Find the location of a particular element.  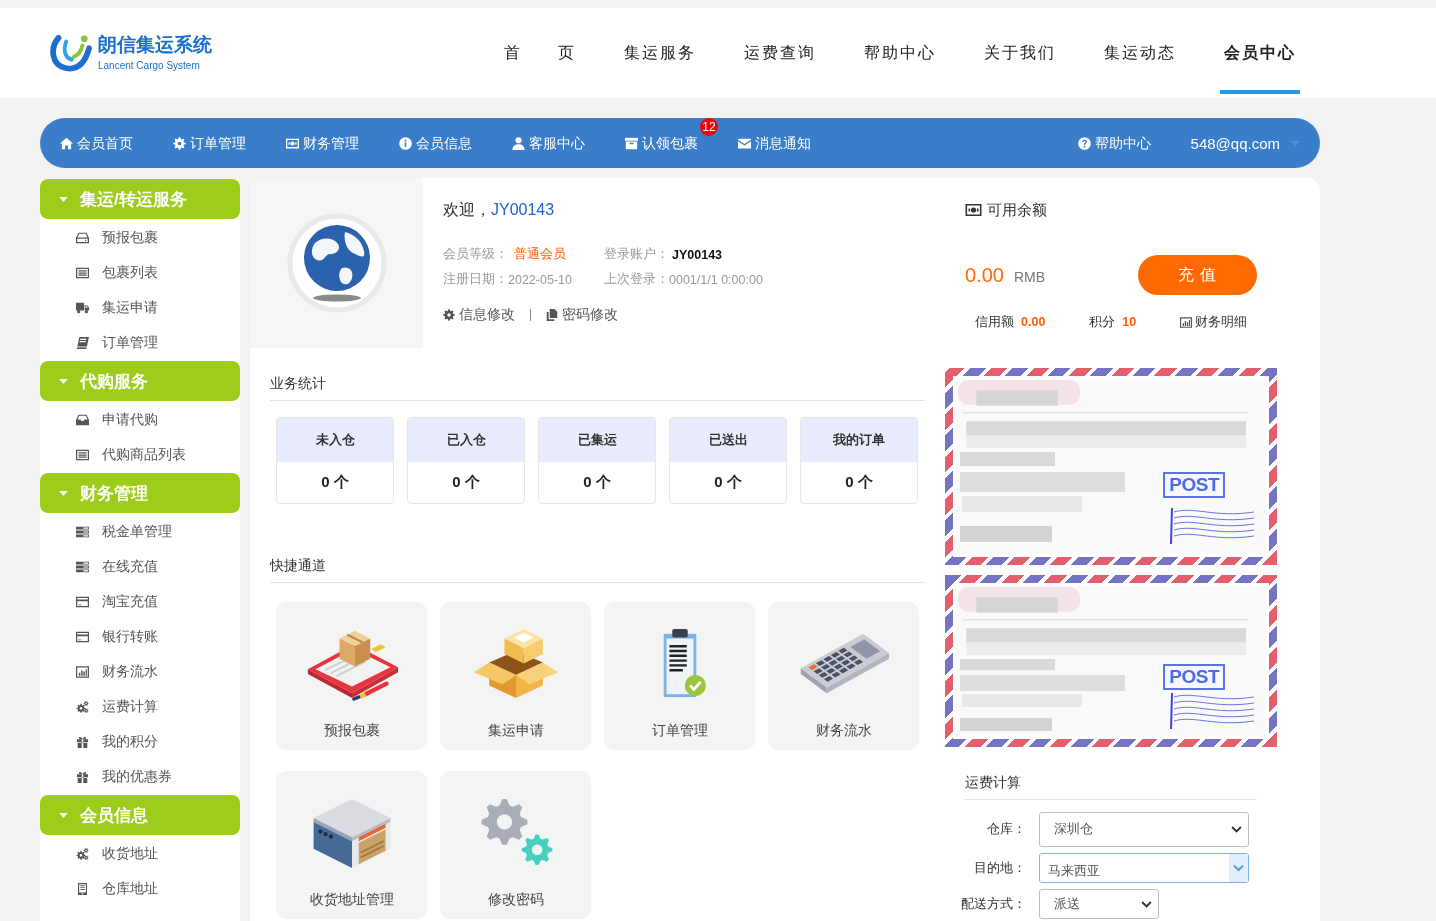

stacked-bars-icon is located at coordinates (82, 531).